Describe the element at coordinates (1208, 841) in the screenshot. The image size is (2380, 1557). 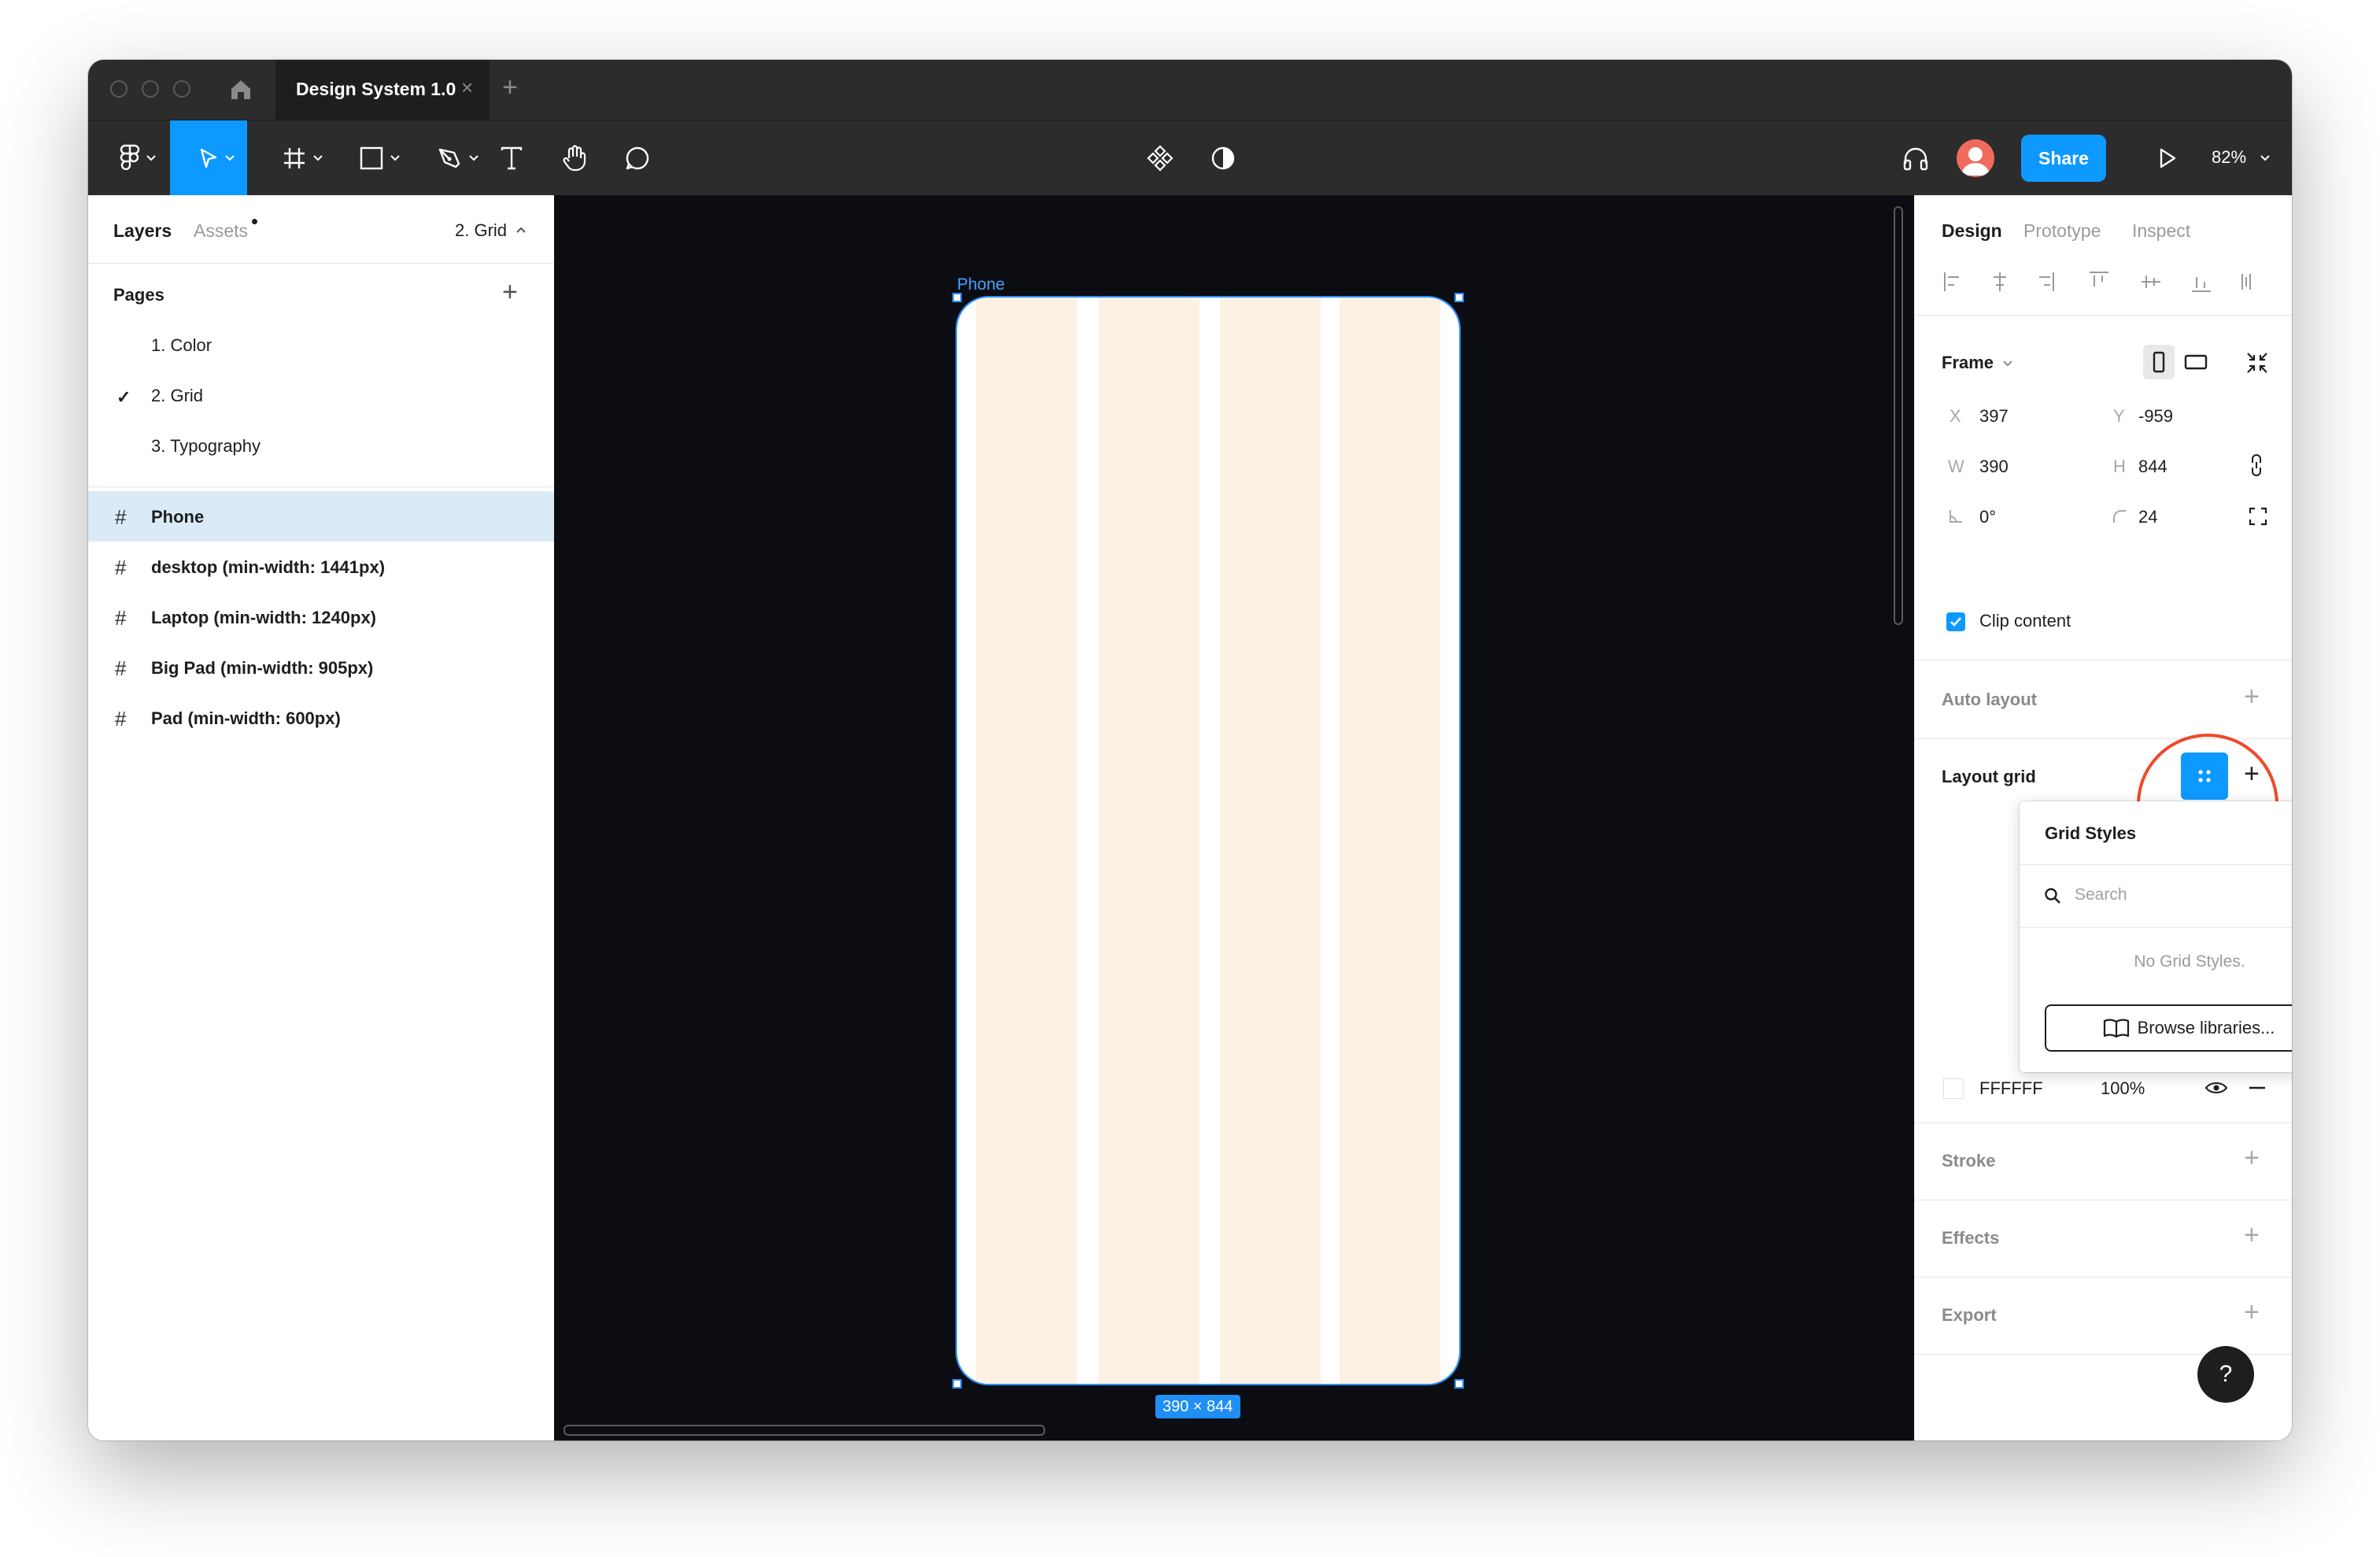
I see `phone-frame` at that location.